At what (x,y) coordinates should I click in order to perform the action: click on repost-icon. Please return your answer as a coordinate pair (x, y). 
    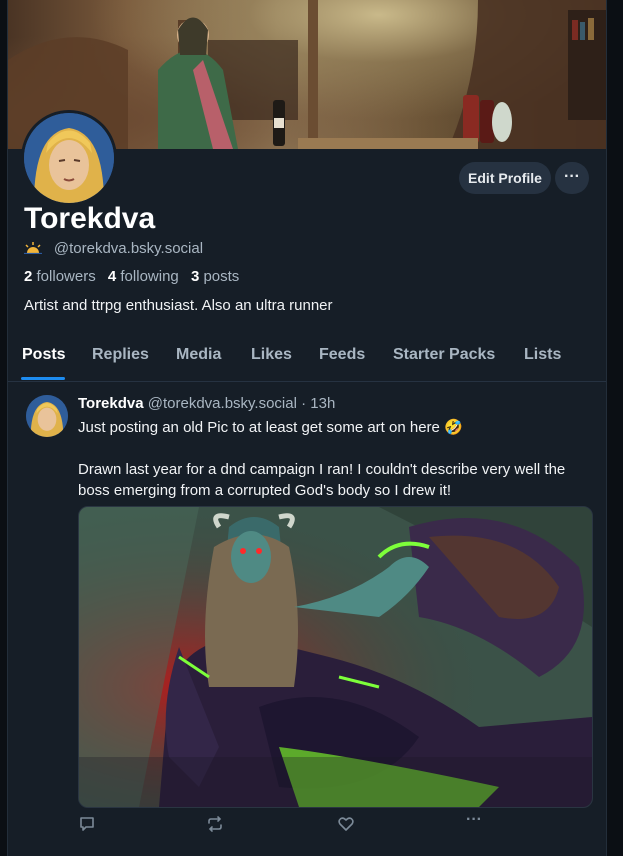
    Looking at the image, I should click on (215, 826).